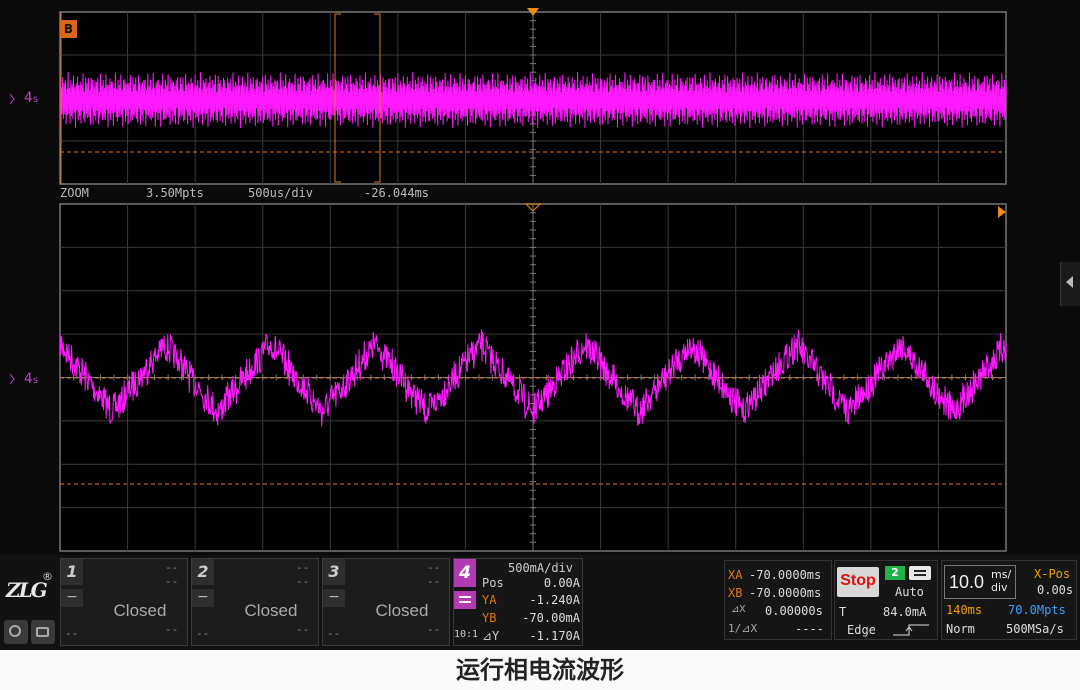 Image resolution: width=1080 pixels, height=690 pixels. I want to click on trigger-panel: Stop 2 Auto T 84.0mA Edge, so click(886, 600).